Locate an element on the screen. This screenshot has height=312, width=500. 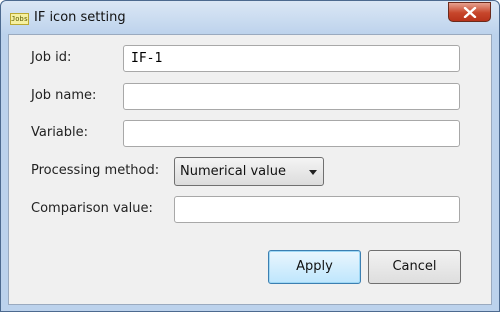
processing-method-value: Numerical value is located at coordinates (233, 171).